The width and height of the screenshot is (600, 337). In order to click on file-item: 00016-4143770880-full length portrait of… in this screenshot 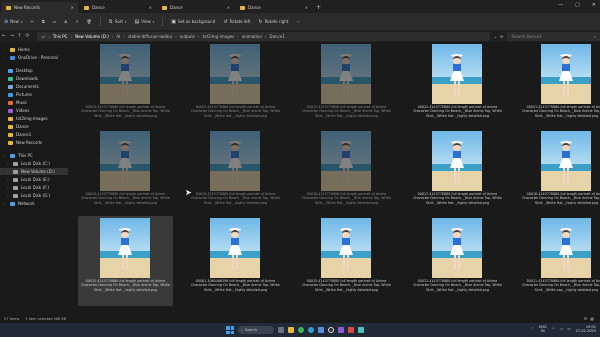, I will do `click(559, 174)`.